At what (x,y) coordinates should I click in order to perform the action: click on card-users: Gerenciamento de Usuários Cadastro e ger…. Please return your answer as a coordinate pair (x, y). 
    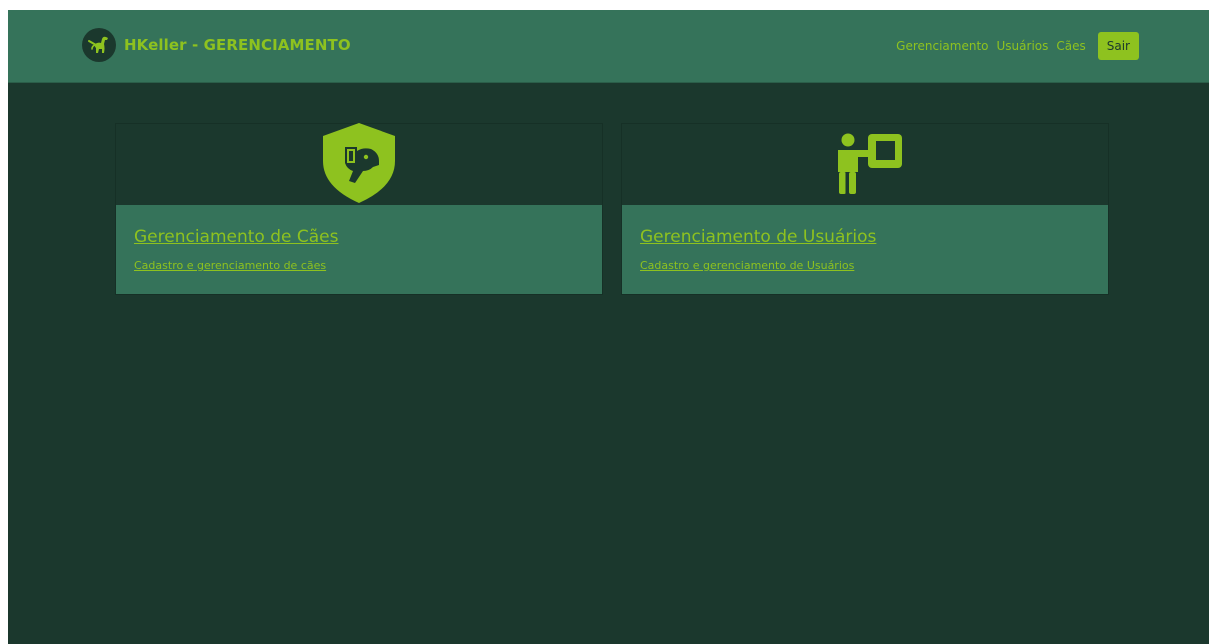
    Looking at the image, I should click on (865, 209).